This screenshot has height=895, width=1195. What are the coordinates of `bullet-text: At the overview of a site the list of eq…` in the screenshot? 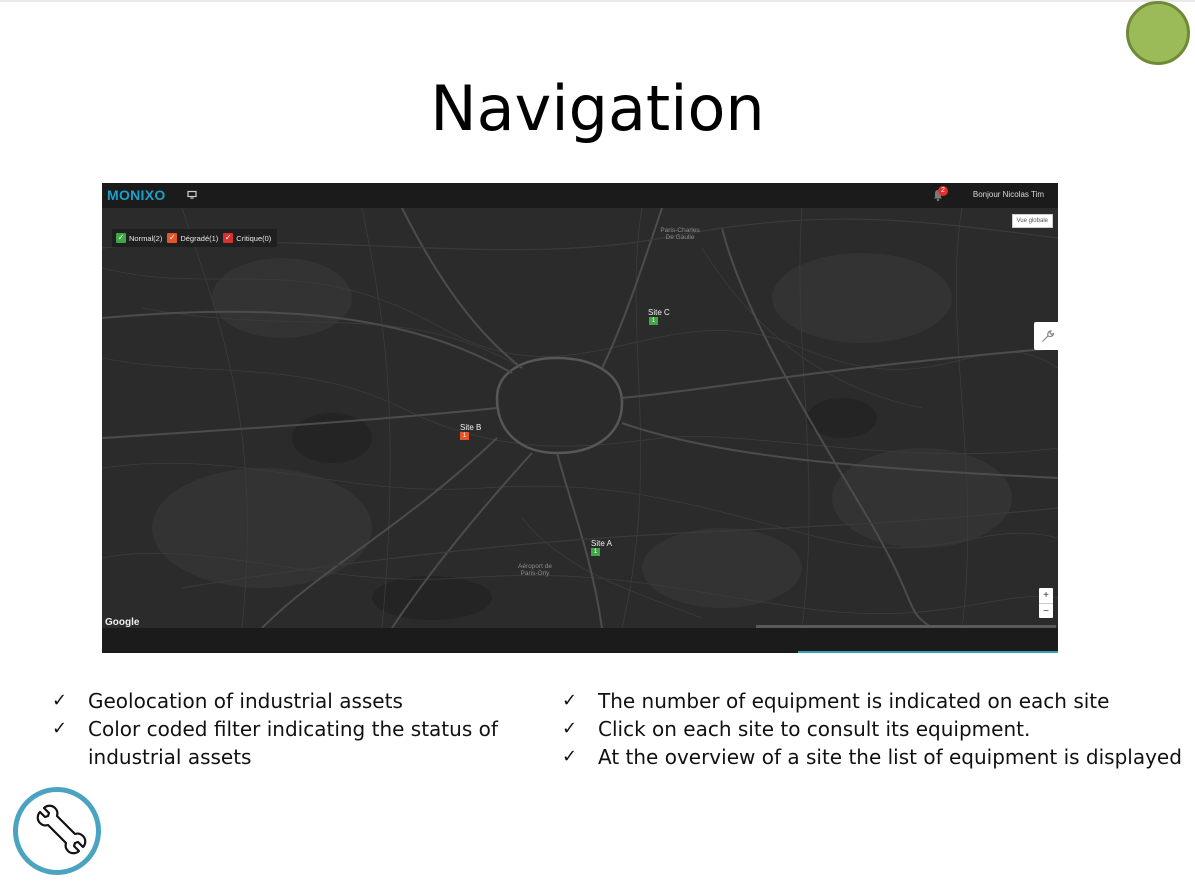 It's located at (890, 757).